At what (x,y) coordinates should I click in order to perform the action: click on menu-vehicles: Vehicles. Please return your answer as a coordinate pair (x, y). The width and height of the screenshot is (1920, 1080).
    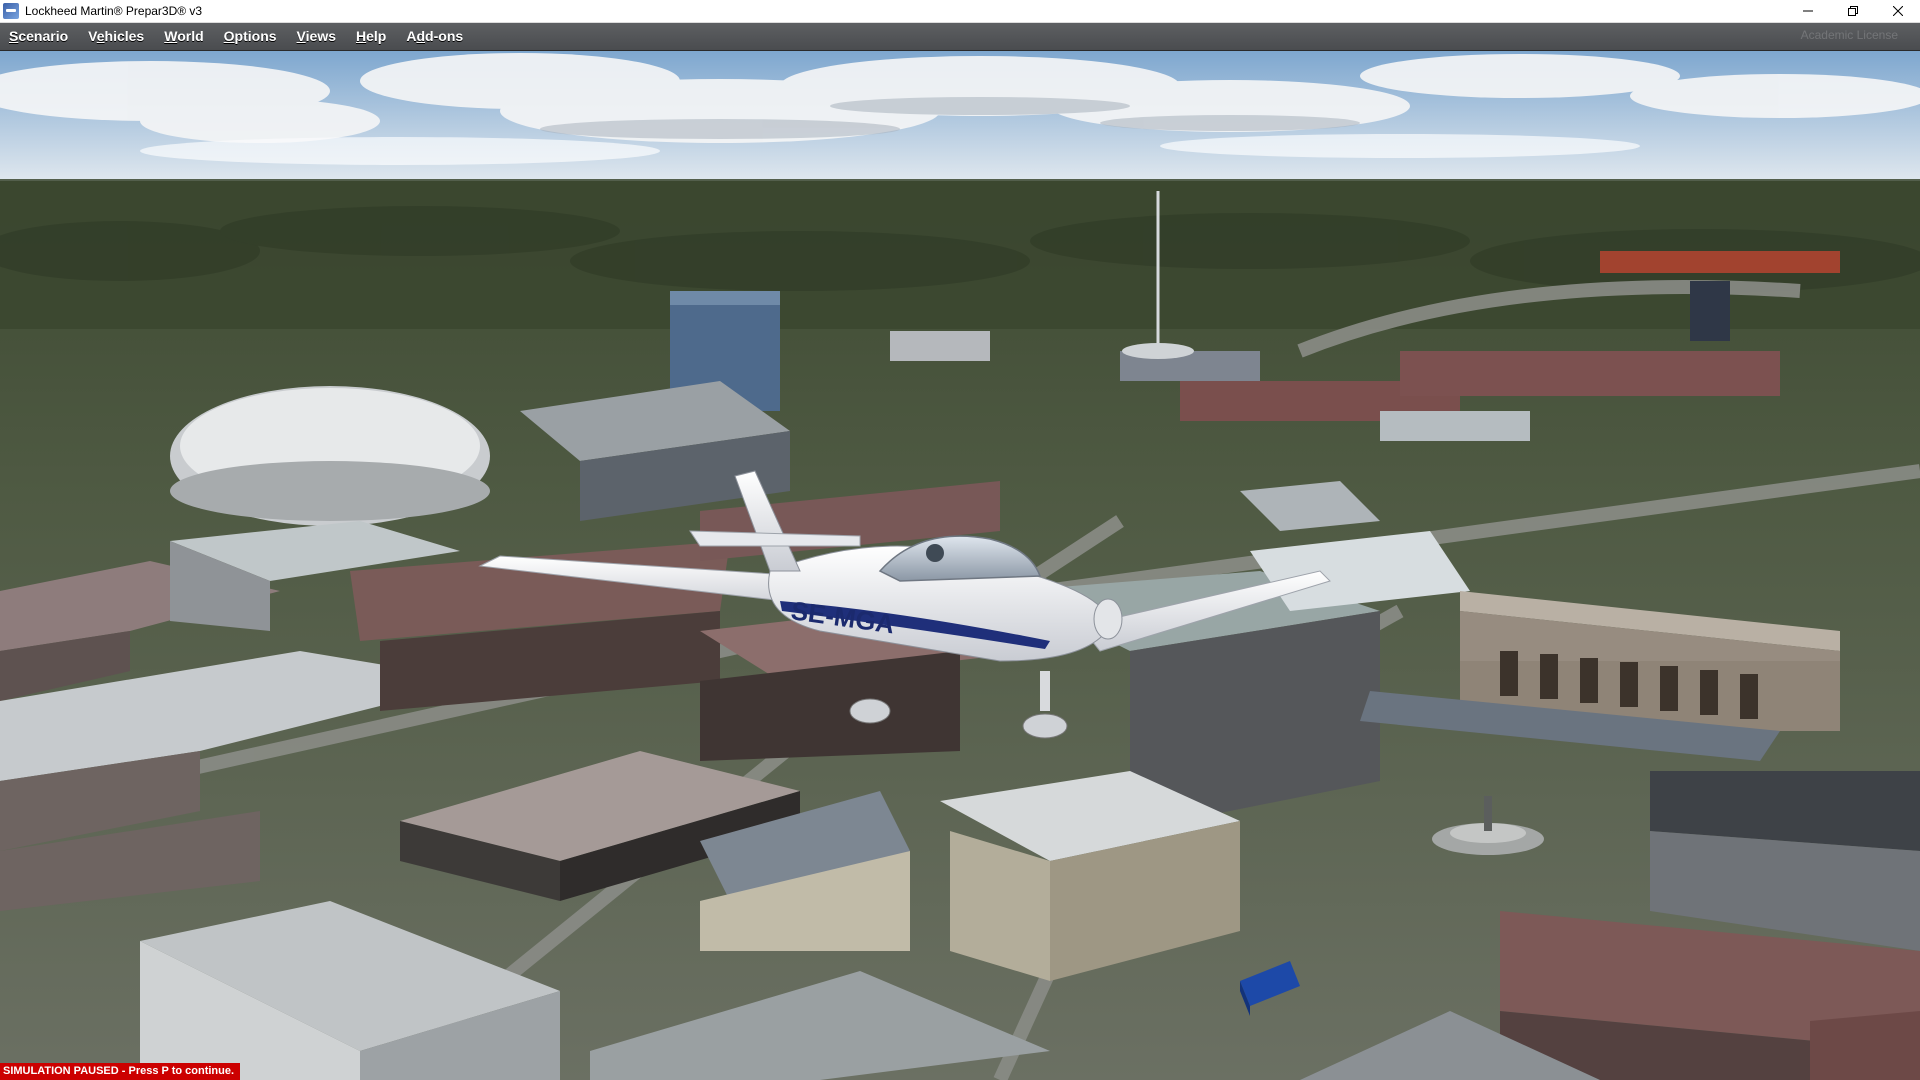
    Looking at the image, I should click on (117, 36).